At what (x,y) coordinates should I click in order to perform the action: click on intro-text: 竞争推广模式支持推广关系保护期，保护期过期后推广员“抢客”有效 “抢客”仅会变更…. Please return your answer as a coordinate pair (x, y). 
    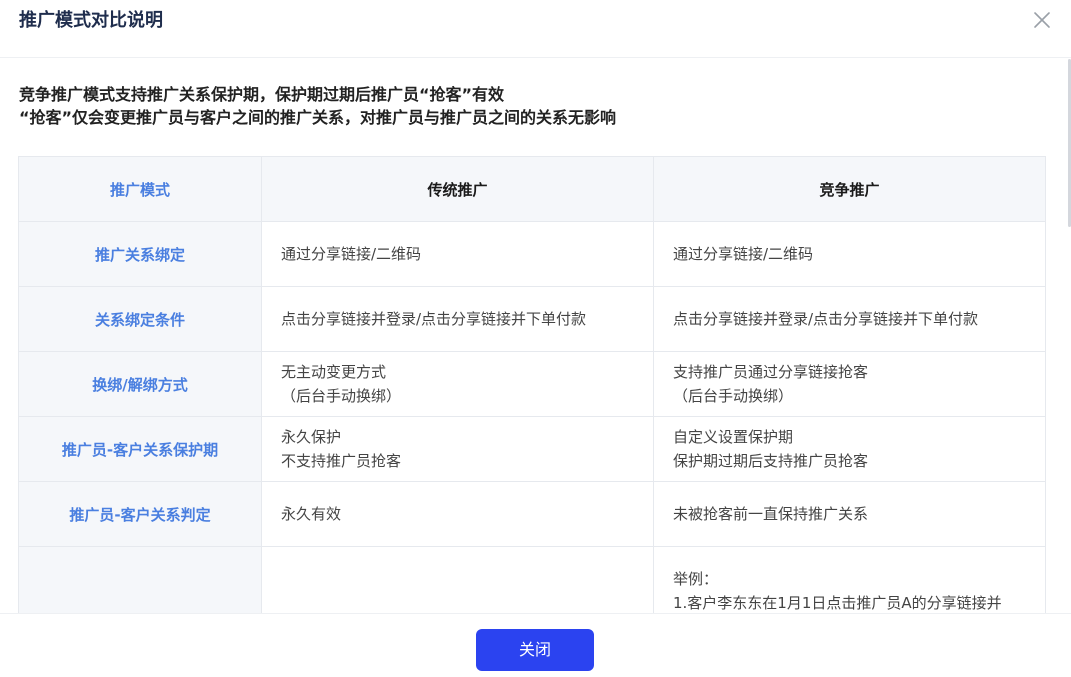
    Looking at the image, I should click on (317, 106).